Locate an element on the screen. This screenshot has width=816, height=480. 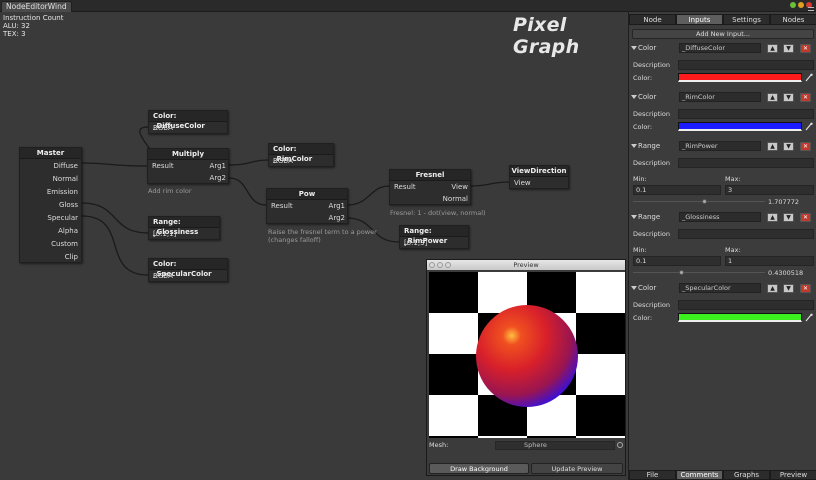
update-preview-button: Update Preview is located at coordinates (577, 468).